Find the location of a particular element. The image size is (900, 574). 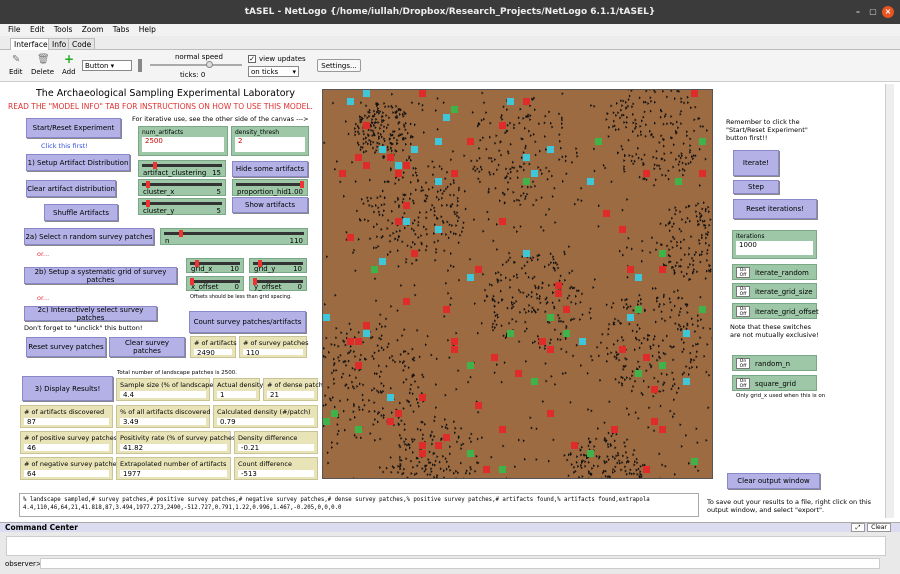

cluster-y-slider: cluster_y 5 is located at coordinates (182, 206).